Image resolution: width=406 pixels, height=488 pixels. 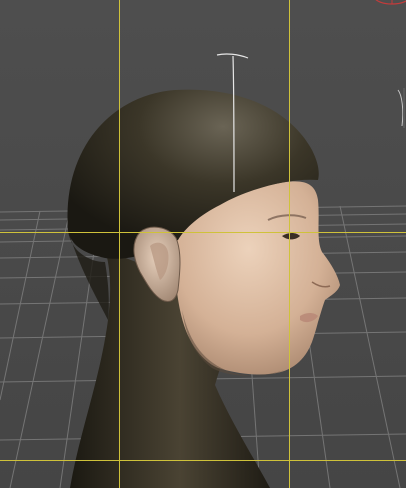 What do you see at coordinates (119, 244) in the screenshot?
I see `guide-line-vertical-left` at bounding box center [119, 244].